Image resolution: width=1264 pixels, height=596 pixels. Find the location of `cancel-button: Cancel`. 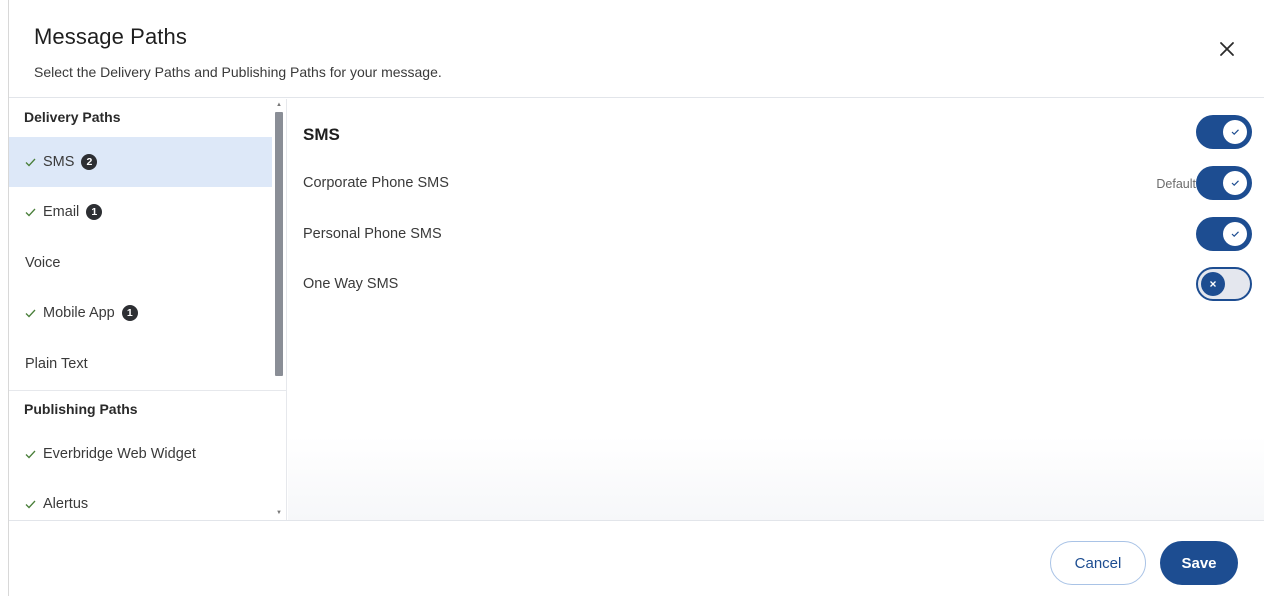

cancel-button: Cancel is located at coordinates (1098, 563).